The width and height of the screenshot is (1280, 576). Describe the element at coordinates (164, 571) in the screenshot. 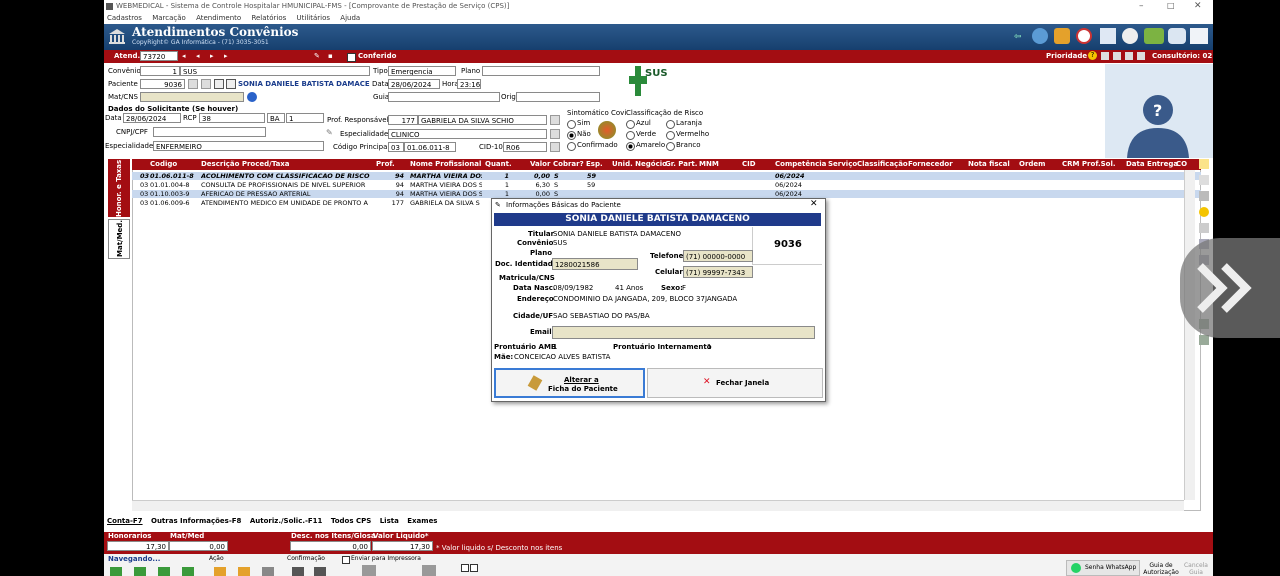

I see `nav-next-icon` at that location.